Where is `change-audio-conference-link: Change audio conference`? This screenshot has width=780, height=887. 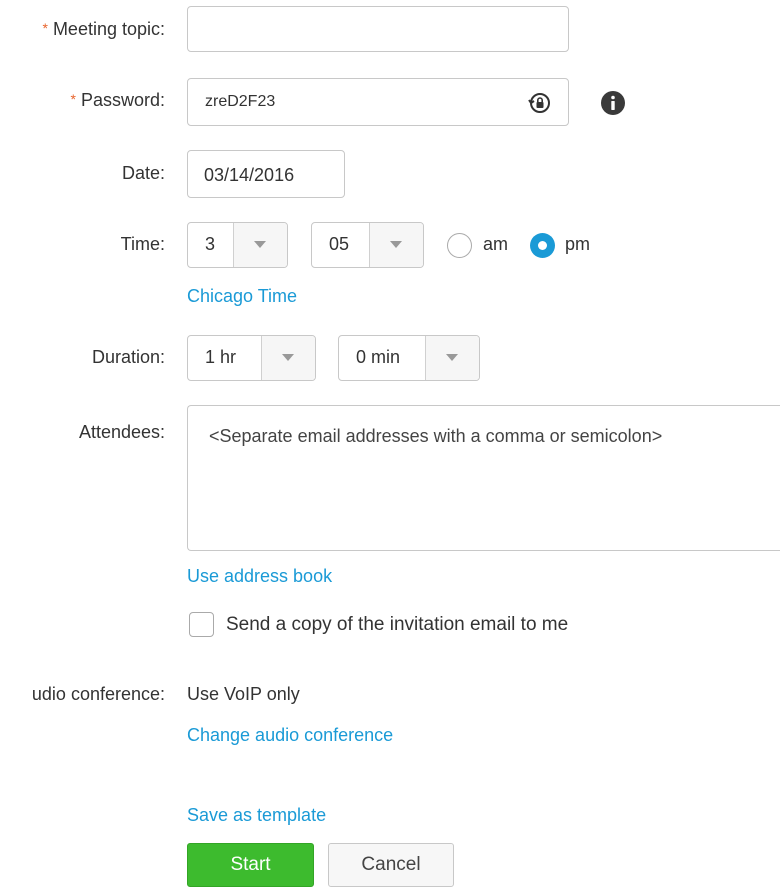
change-audio-conference-link: Change audio conference is located at coordinates (290, 735).